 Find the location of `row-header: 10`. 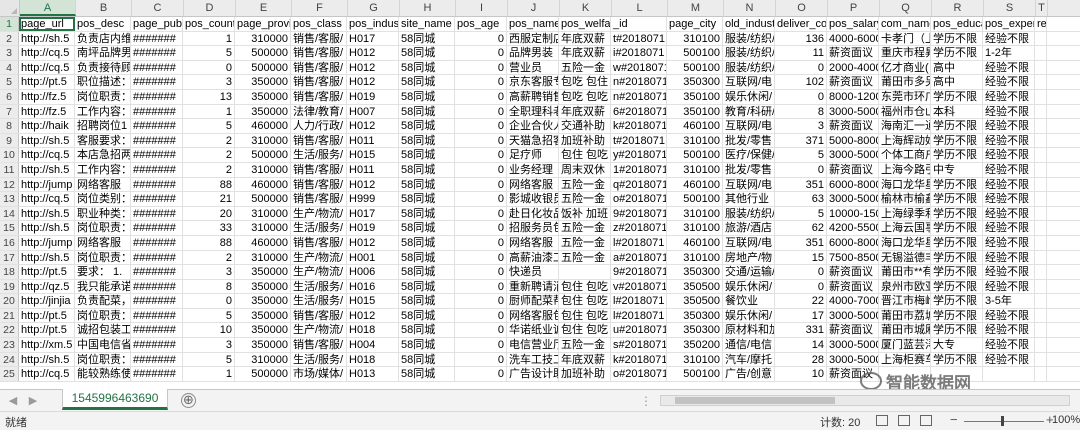

row-header: 10 is located at coordinates (9, 155).